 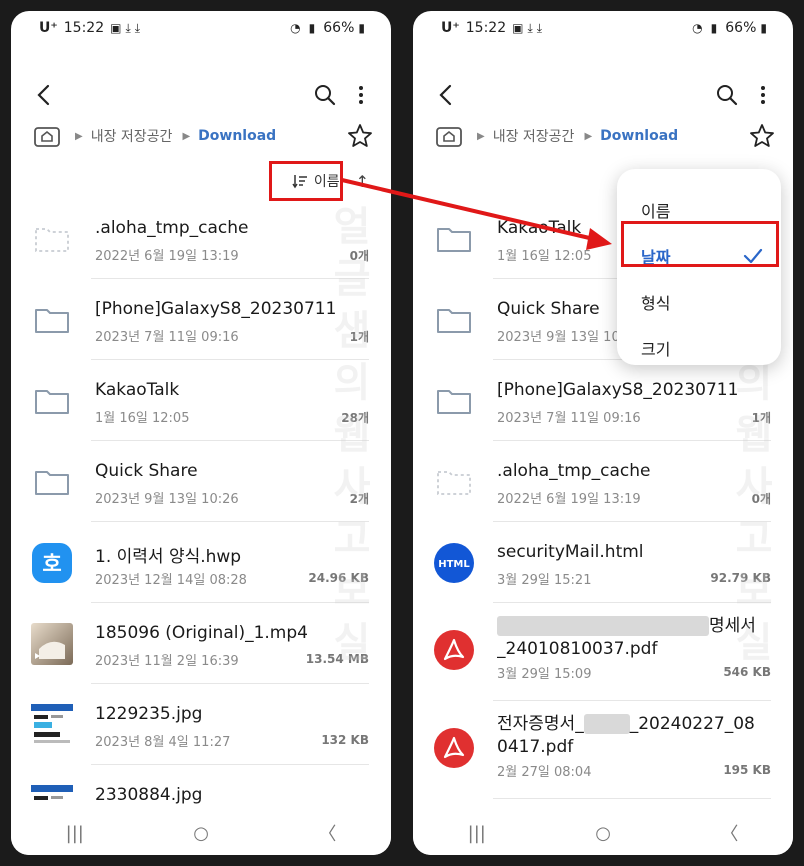 I want to click on list-item: 1229235.jpg 2023년 8월 4일 11:27 132 KB, so click(x=201, y=724).